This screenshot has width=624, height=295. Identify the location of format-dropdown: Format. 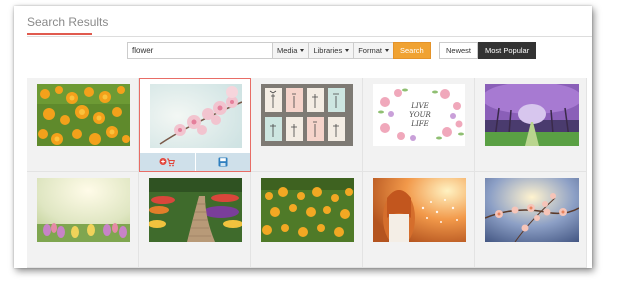
(373, 50).